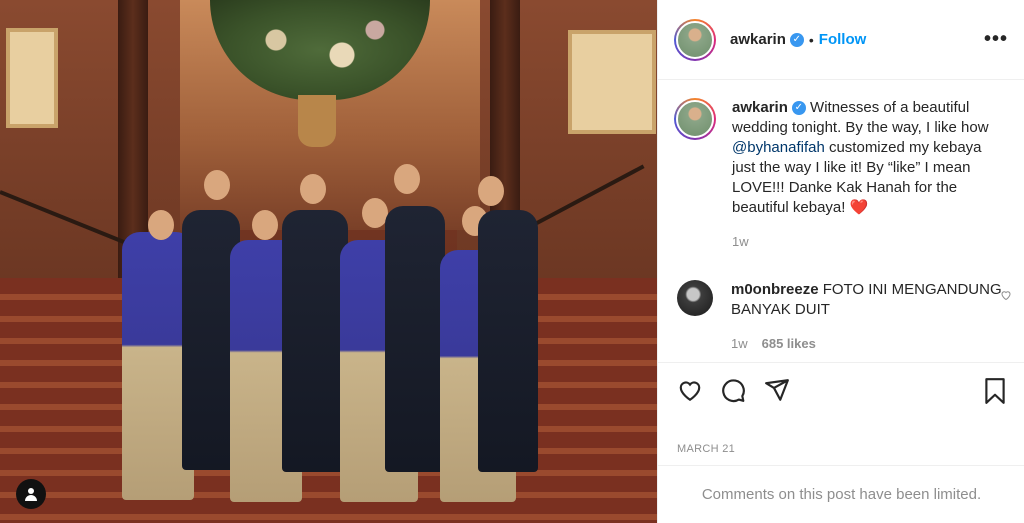  Describe the element at coordinates (706, 449) in the screenshot. I see `post-date: MARCH 21` at that location.